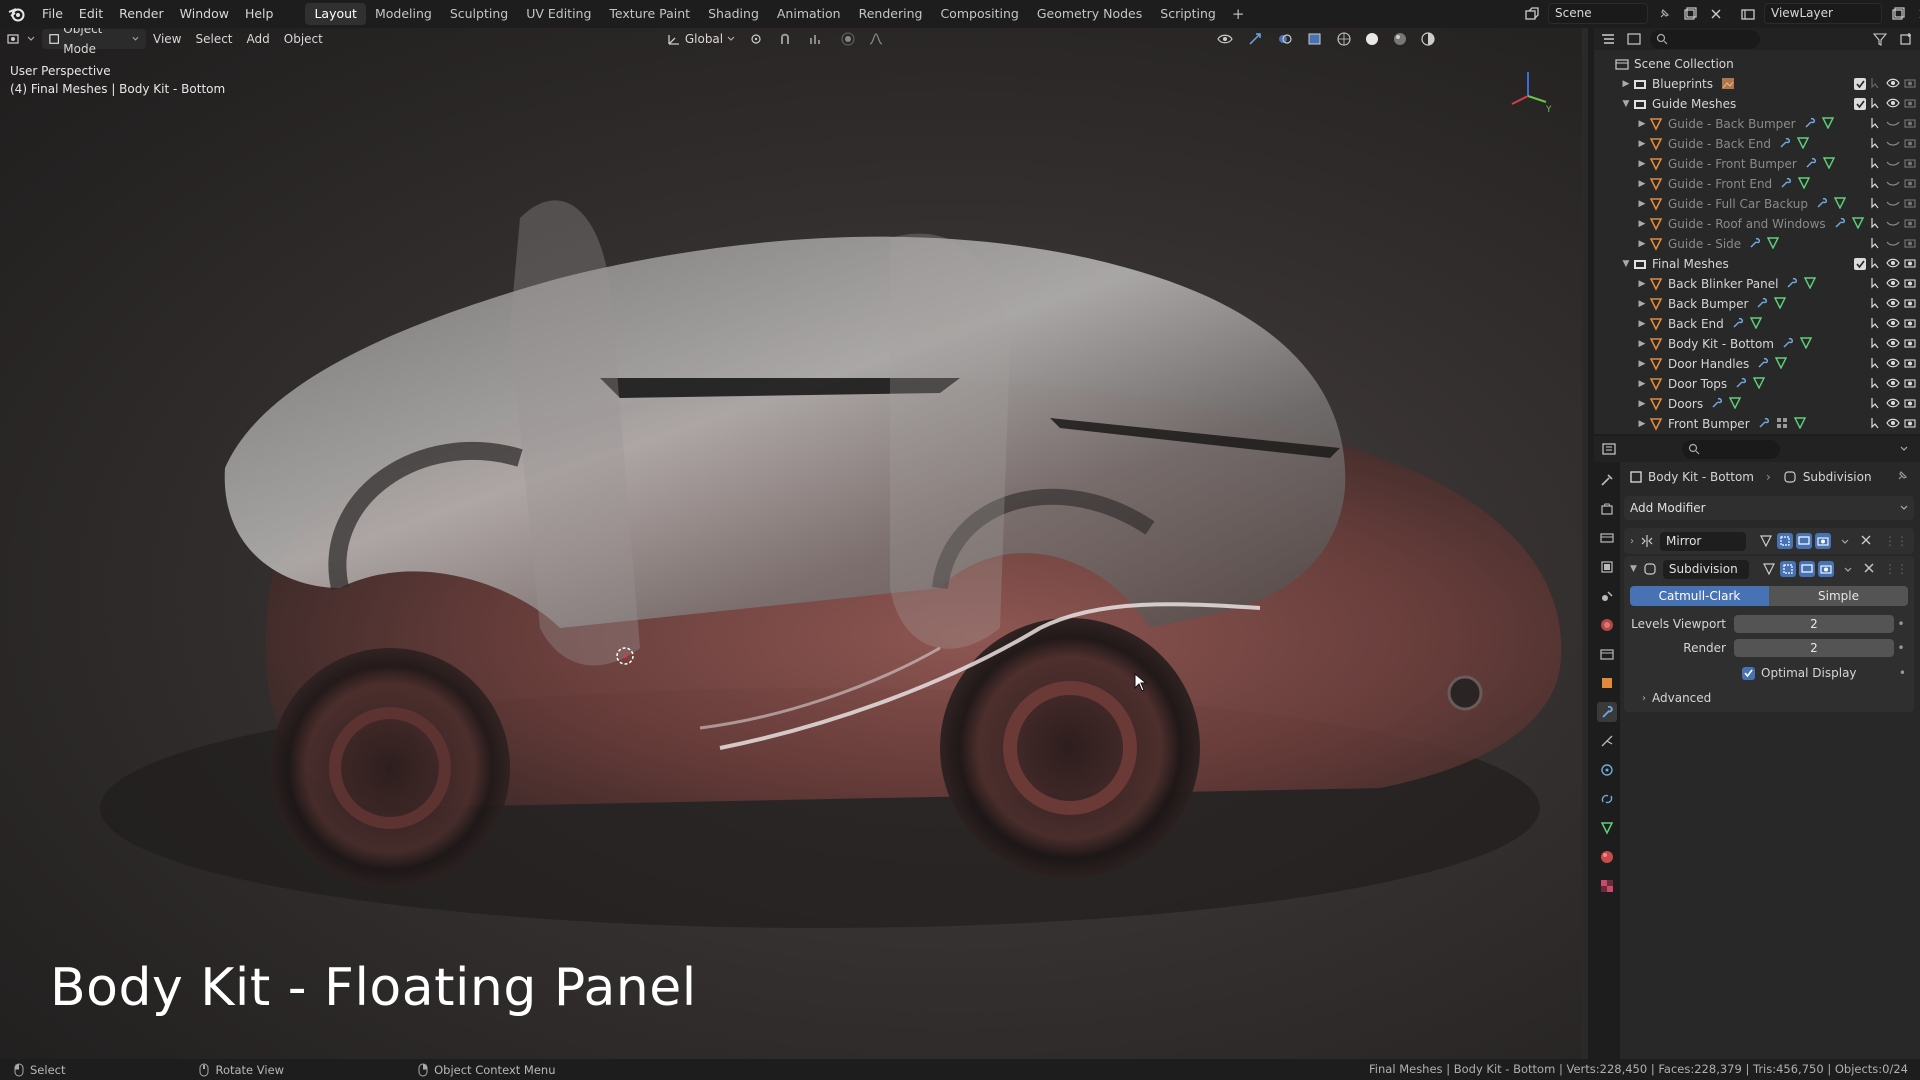  I want to click on render-toggle-icon, so click(1823, 541).